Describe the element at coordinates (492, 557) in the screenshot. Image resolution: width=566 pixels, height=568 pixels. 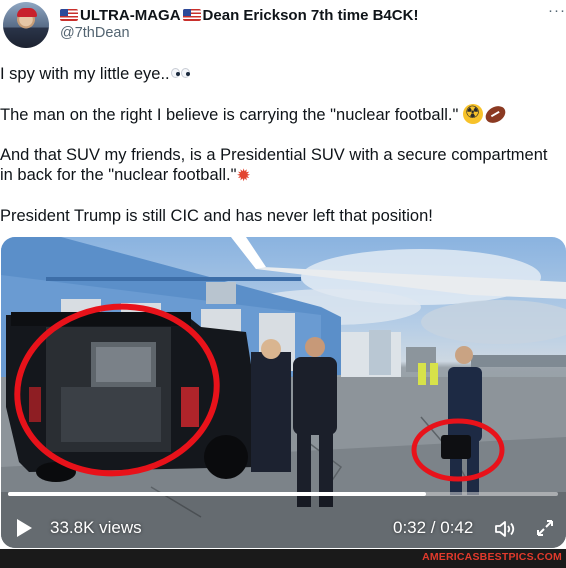
I see `watermark-text: AMERICASBESTPICS.COM` at that location.